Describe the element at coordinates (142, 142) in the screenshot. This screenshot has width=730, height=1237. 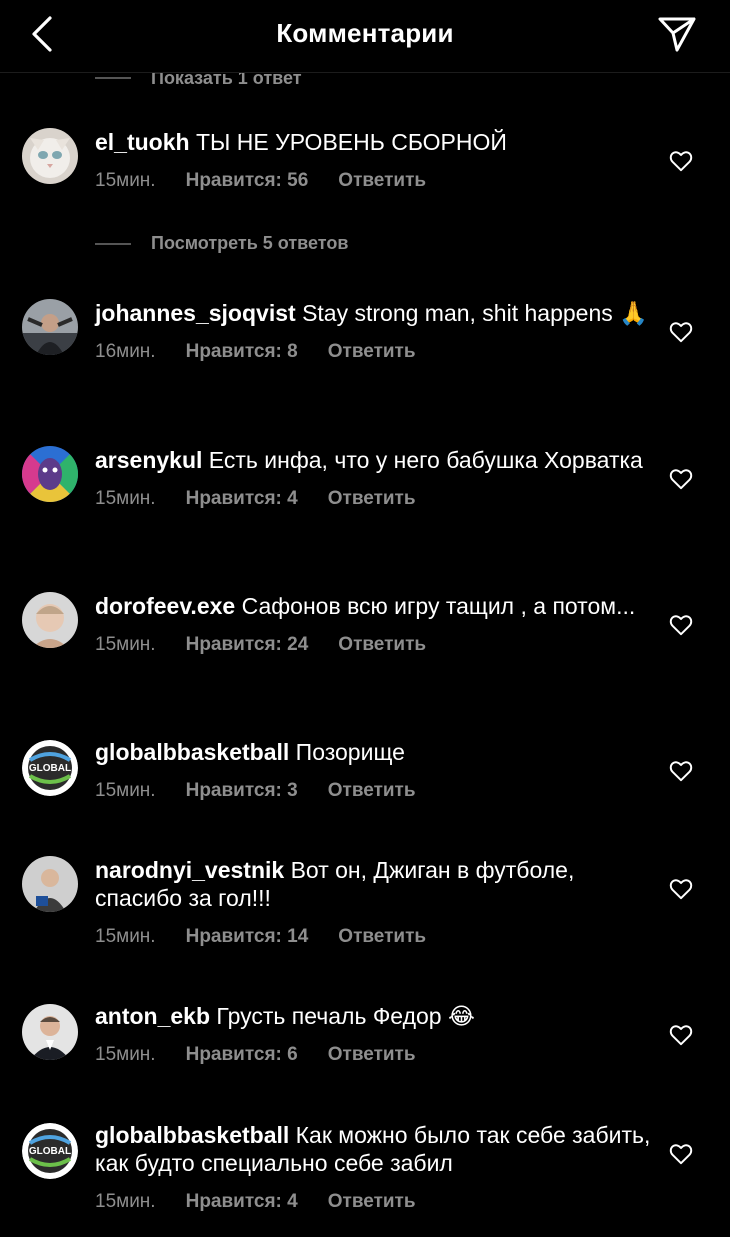
I see `comment-username: el_tuokh` at that location.